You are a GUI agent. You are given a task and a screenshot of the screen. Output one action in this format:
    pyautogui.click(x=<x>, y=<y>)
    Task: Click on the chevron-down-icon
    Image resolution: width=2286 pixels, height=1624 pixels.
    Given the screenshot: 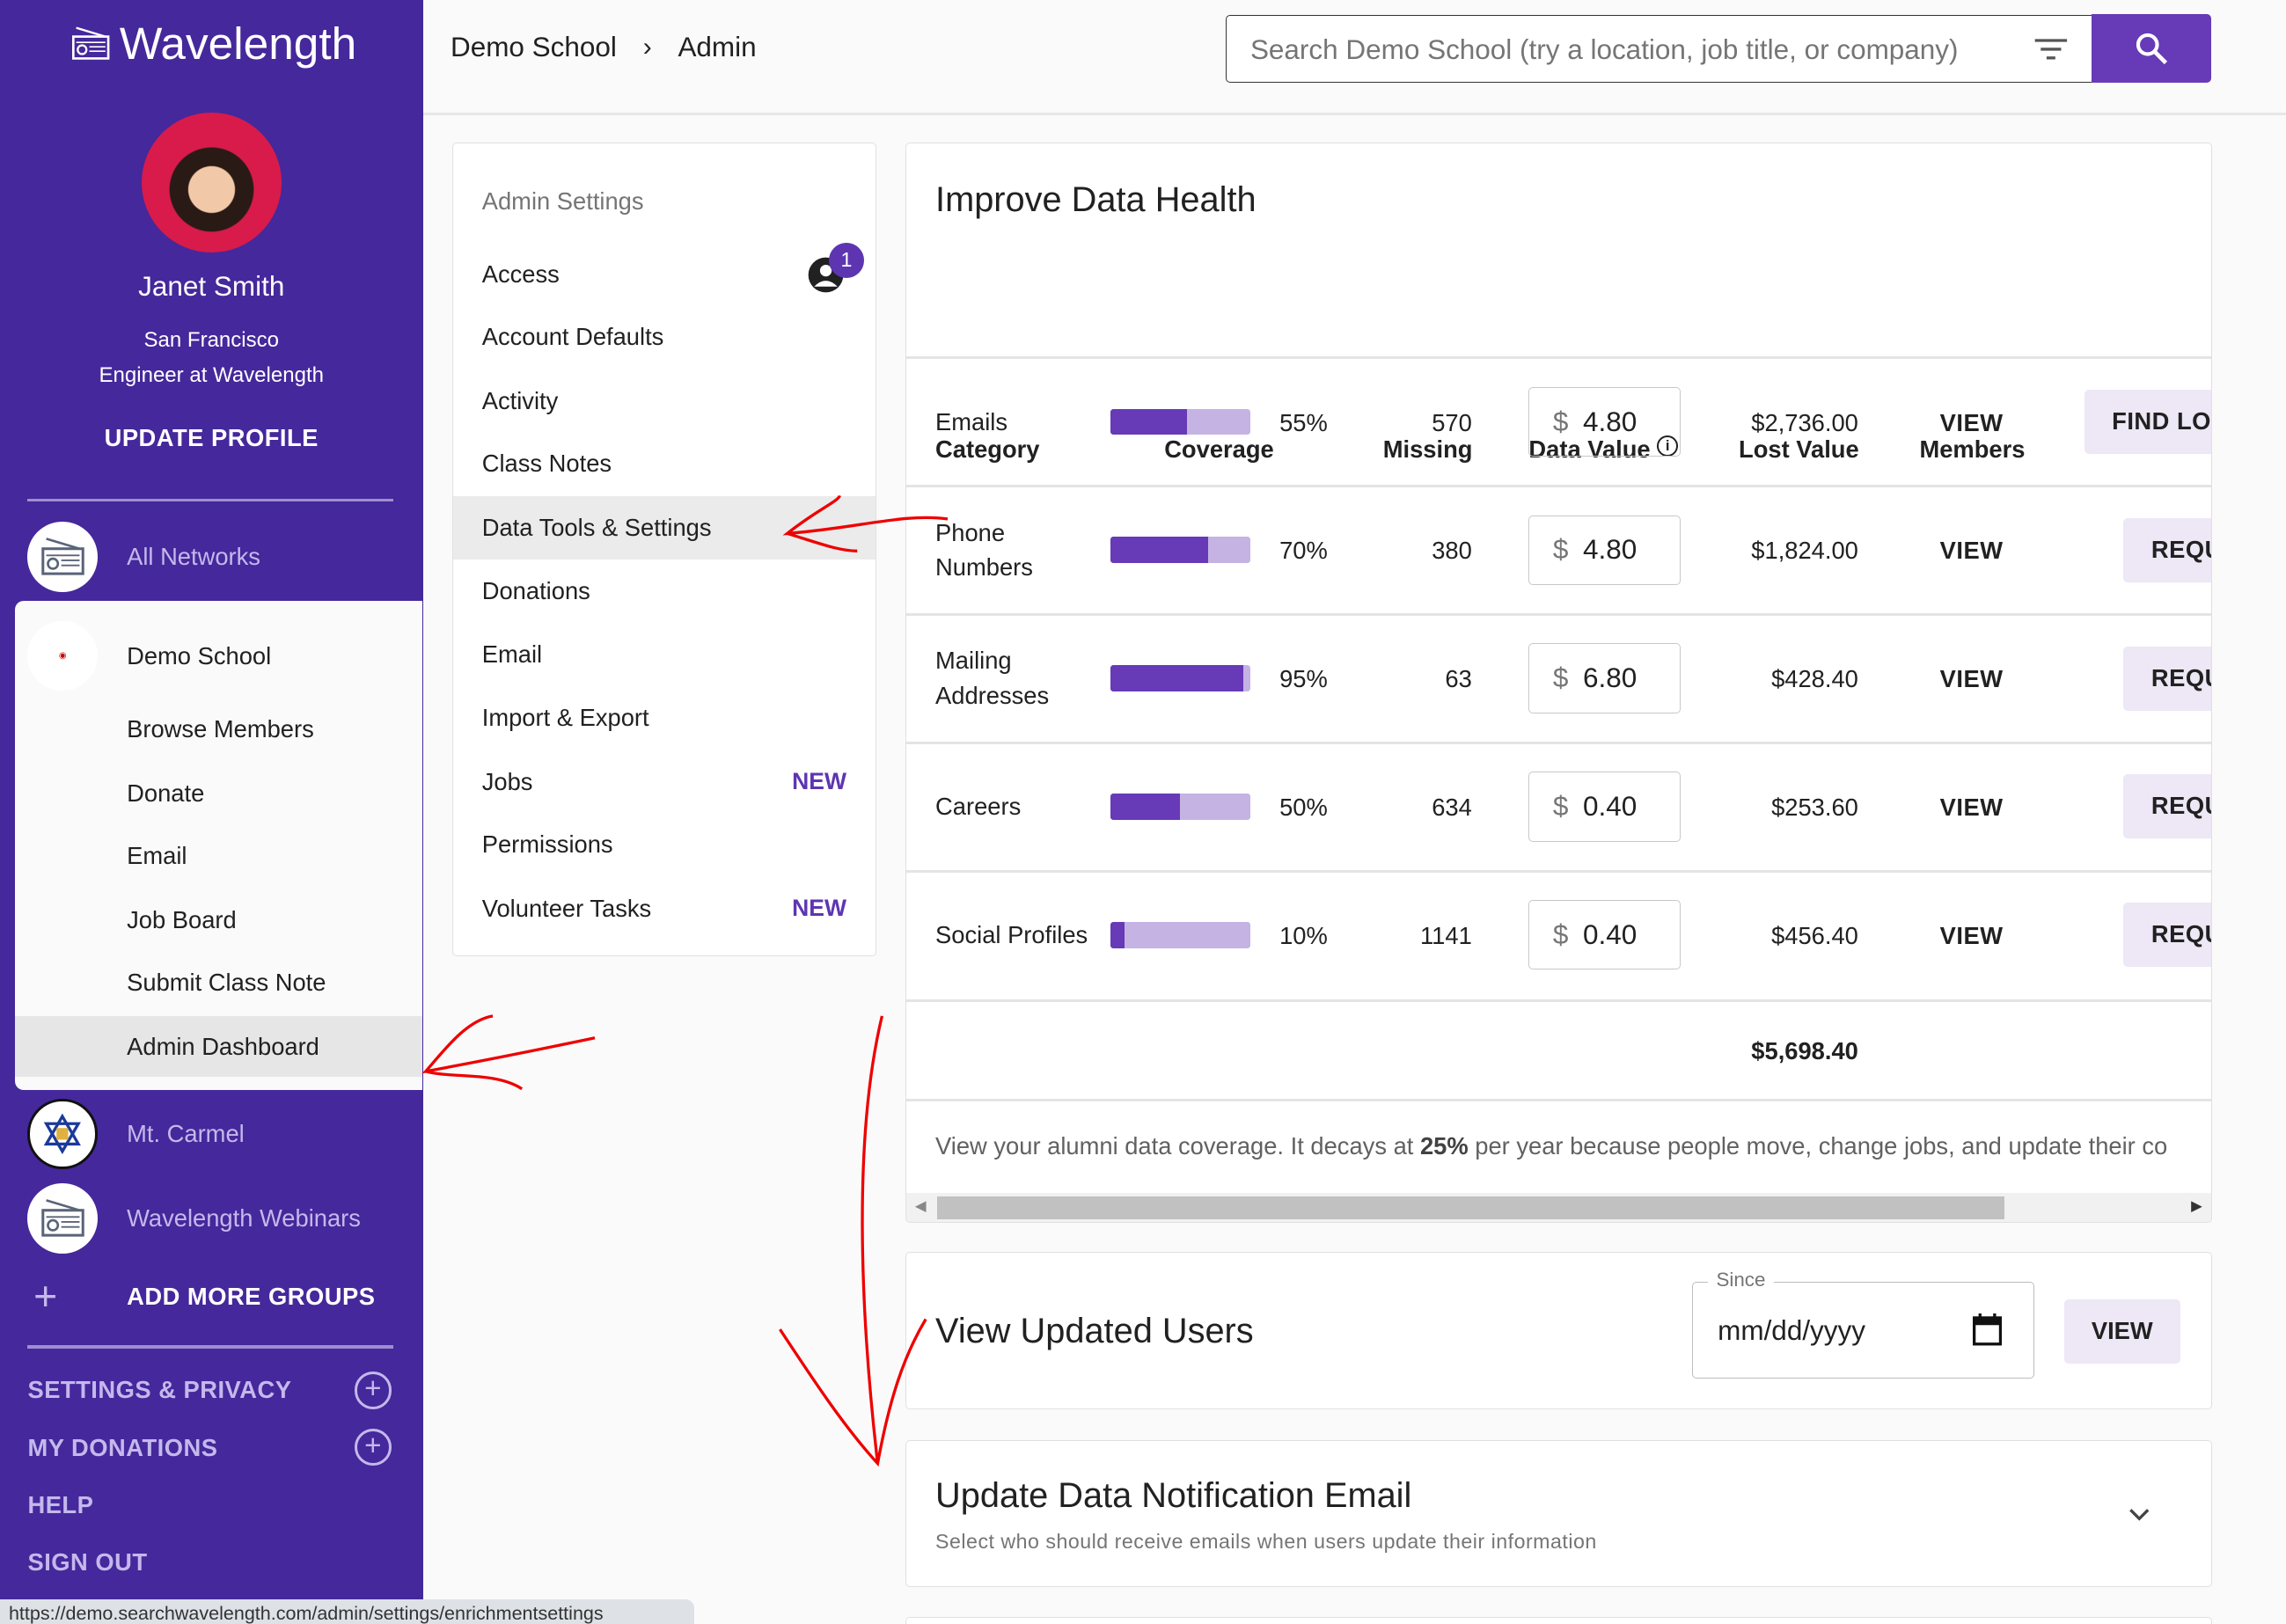 What is the action you would take?
    pyautogui.click(x=2139, y=1514)
    